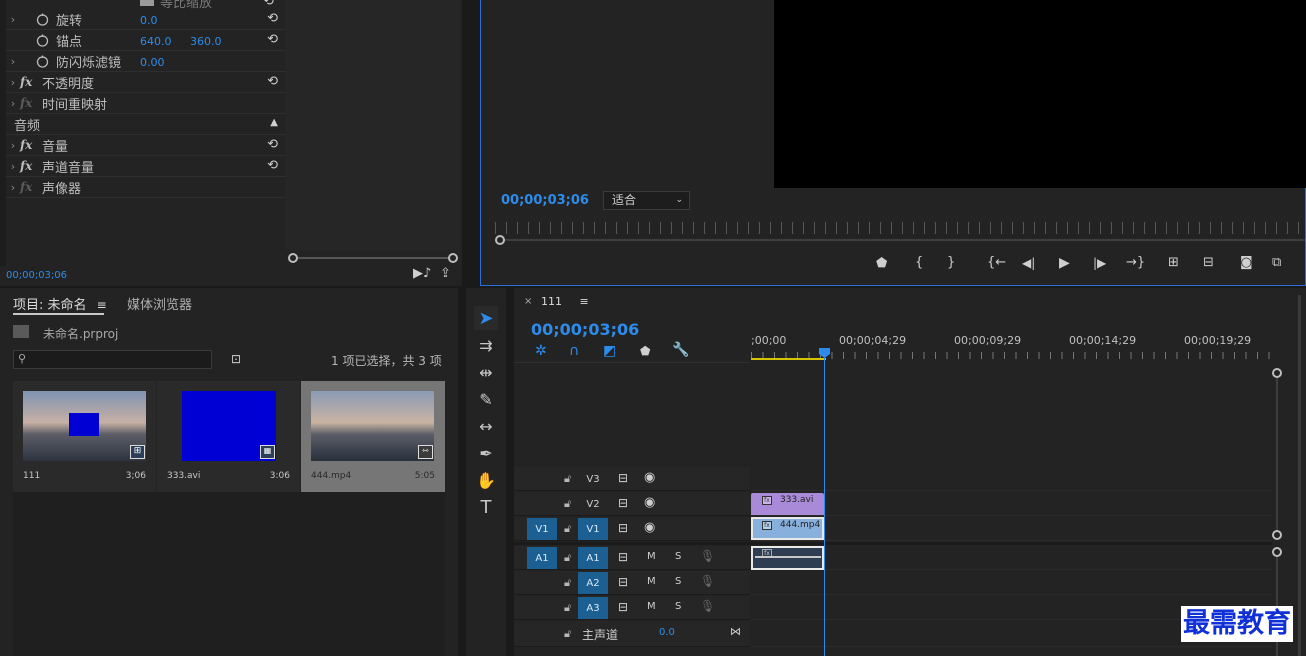 The width and height of the screenshot is (1306, 656). Describe the element at coordinates (735, 631) in the screenshot. I see `go-to-in-out-icon: ⋈` at that location.